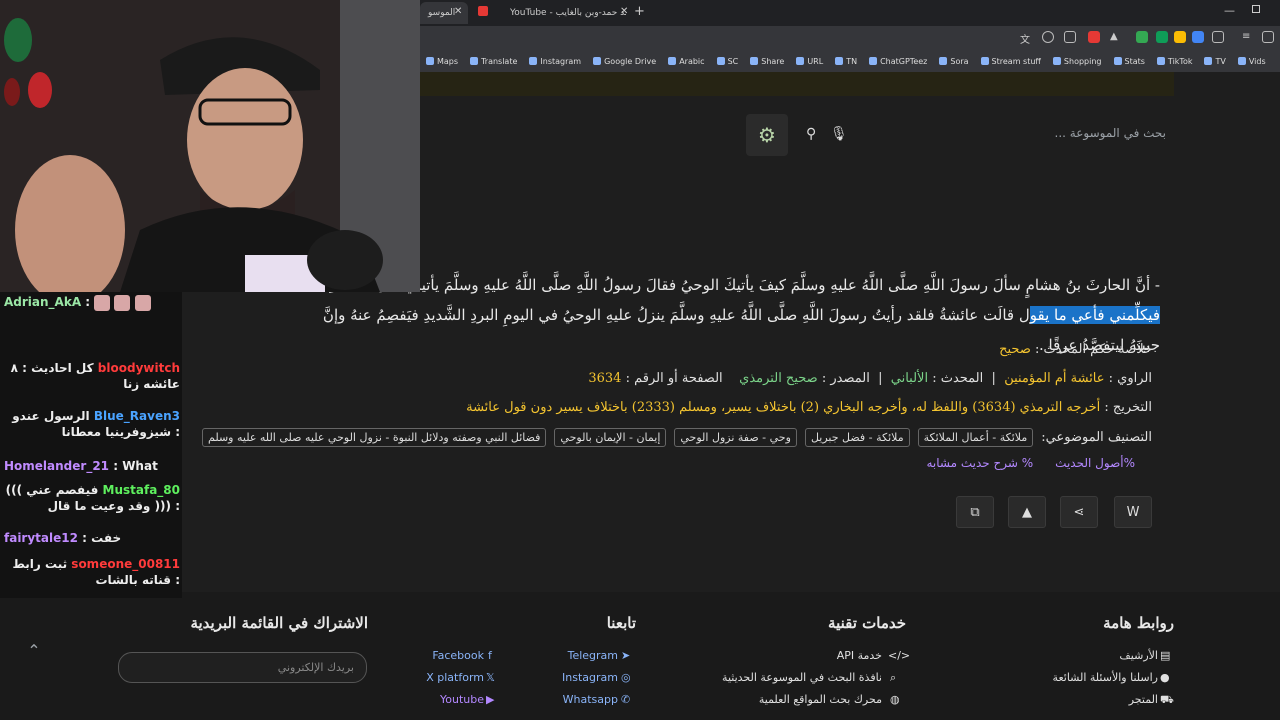 The height and width of the screenshot is (720, 1280). I want to click on bookmark-item: Sora, so click(954, 61).